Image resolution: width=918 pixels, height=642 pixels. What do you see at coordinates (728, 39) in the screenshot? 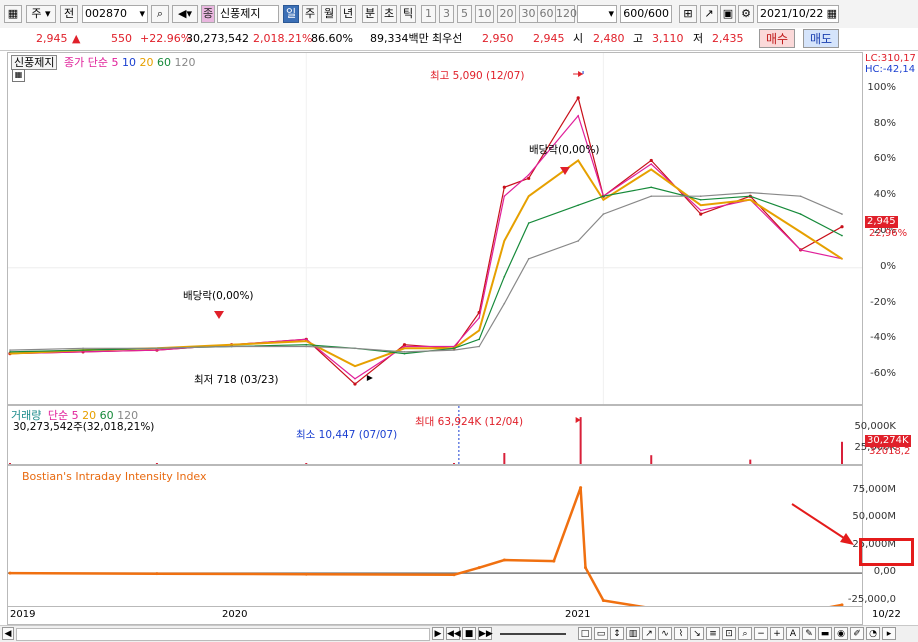
I see `low-value: 2,435` at bounding box center [728, 39].